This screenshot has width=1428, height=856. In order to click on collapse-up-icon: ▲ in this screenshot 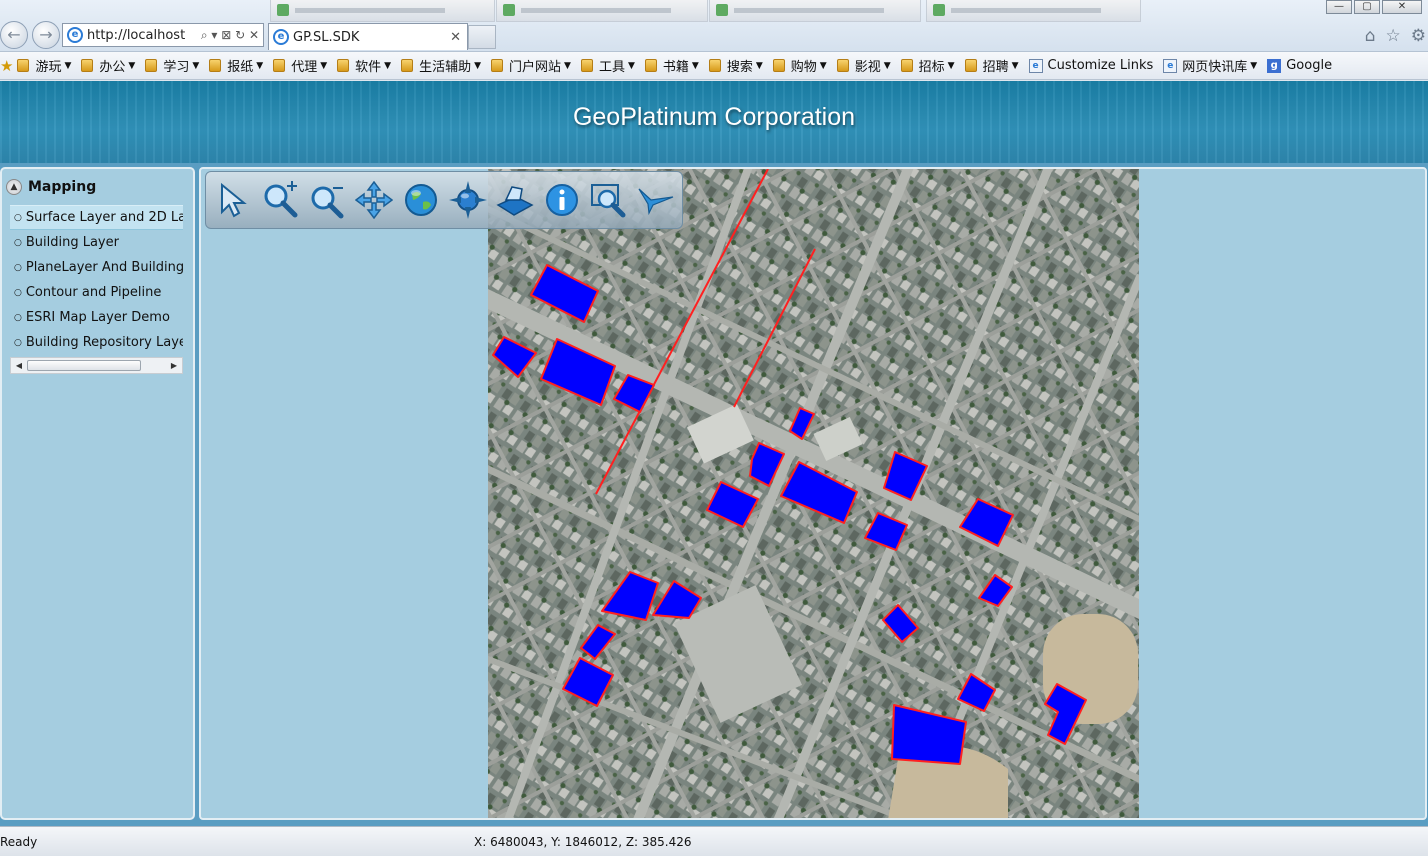, I will do `click(14, 187)`.